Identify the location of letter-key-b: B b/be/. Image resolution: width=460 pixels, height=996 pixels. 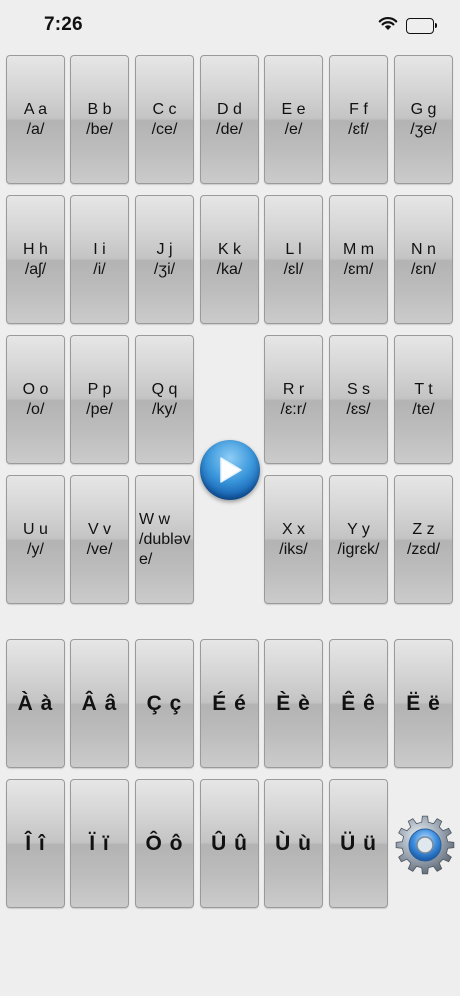
(99, 119).